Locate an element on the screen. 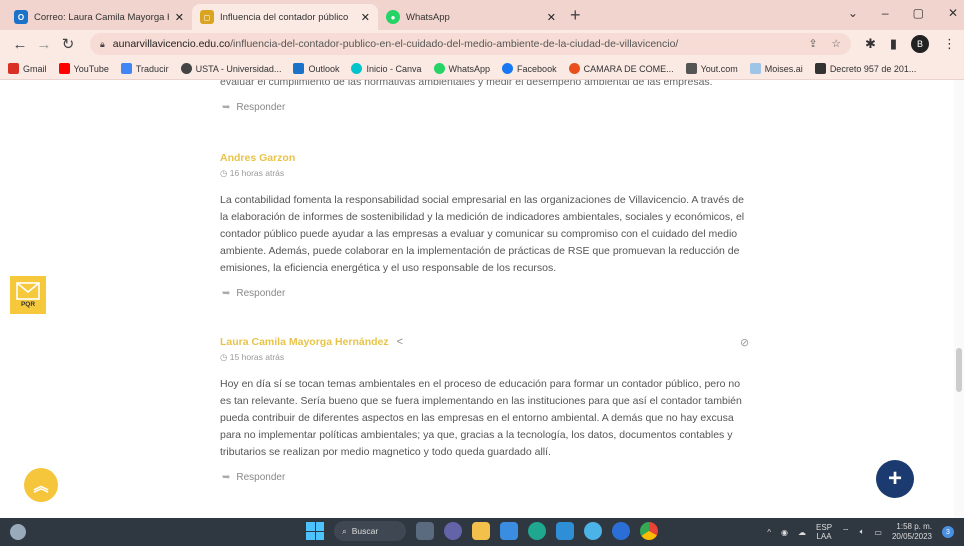 The height and width of the screenshot is (546, 964). lang-bottom: LAA is located at coordinates (824, 536).